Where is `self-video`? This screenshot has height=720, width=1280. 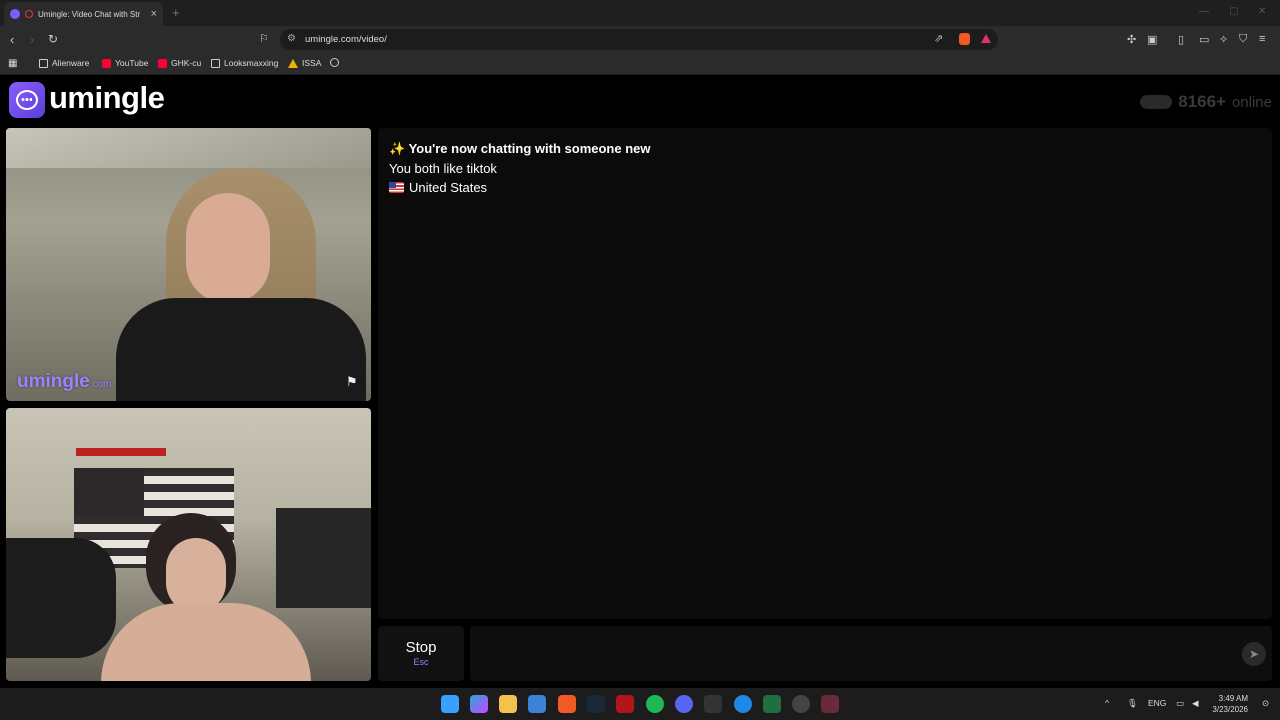
self-video is located at coordinates (188, 544).